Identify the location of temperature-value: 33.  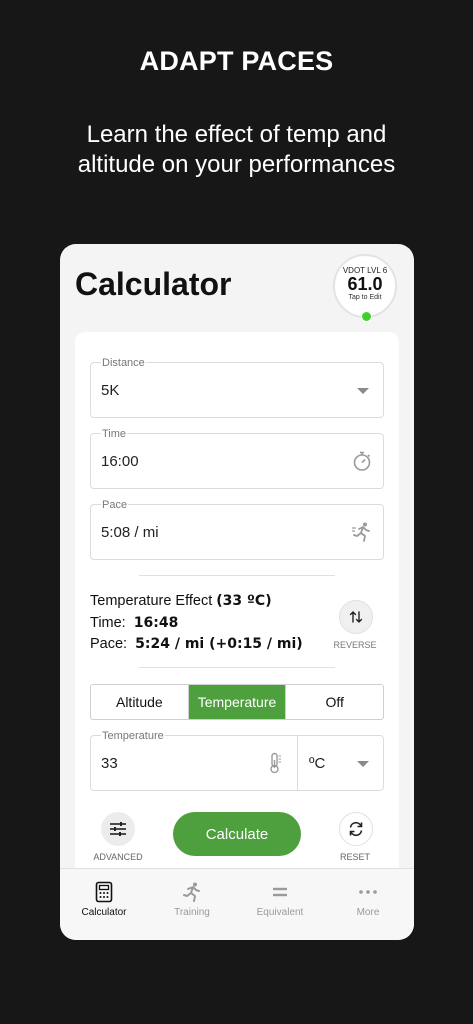
(109, 763).